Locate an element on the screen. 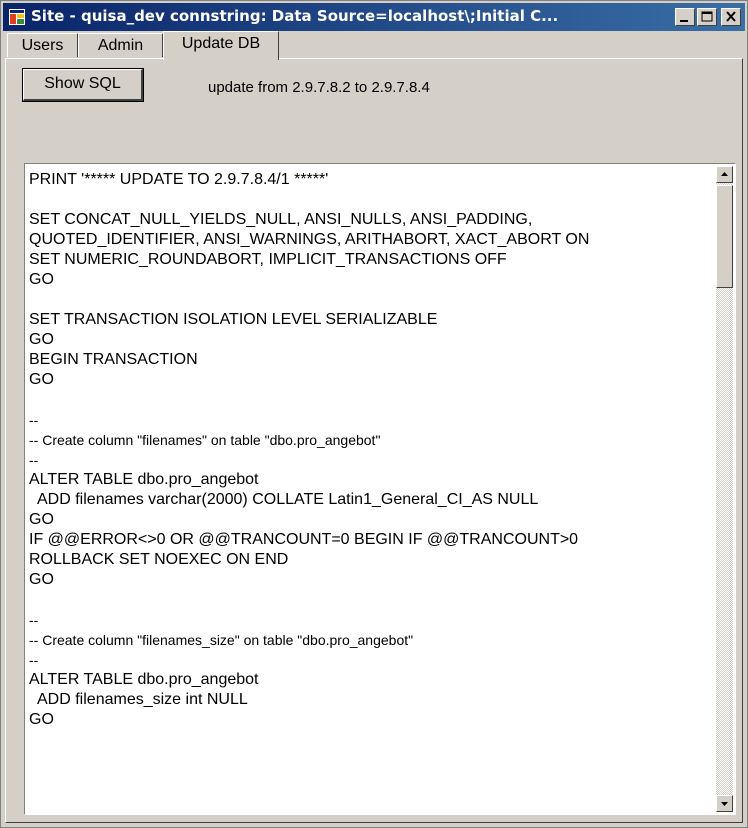 Image resolution: width=748 pixels, height=828 pixels. sql-line: ROLLBACK SET NOEXEC ON END is located at coordinates (159, 559).